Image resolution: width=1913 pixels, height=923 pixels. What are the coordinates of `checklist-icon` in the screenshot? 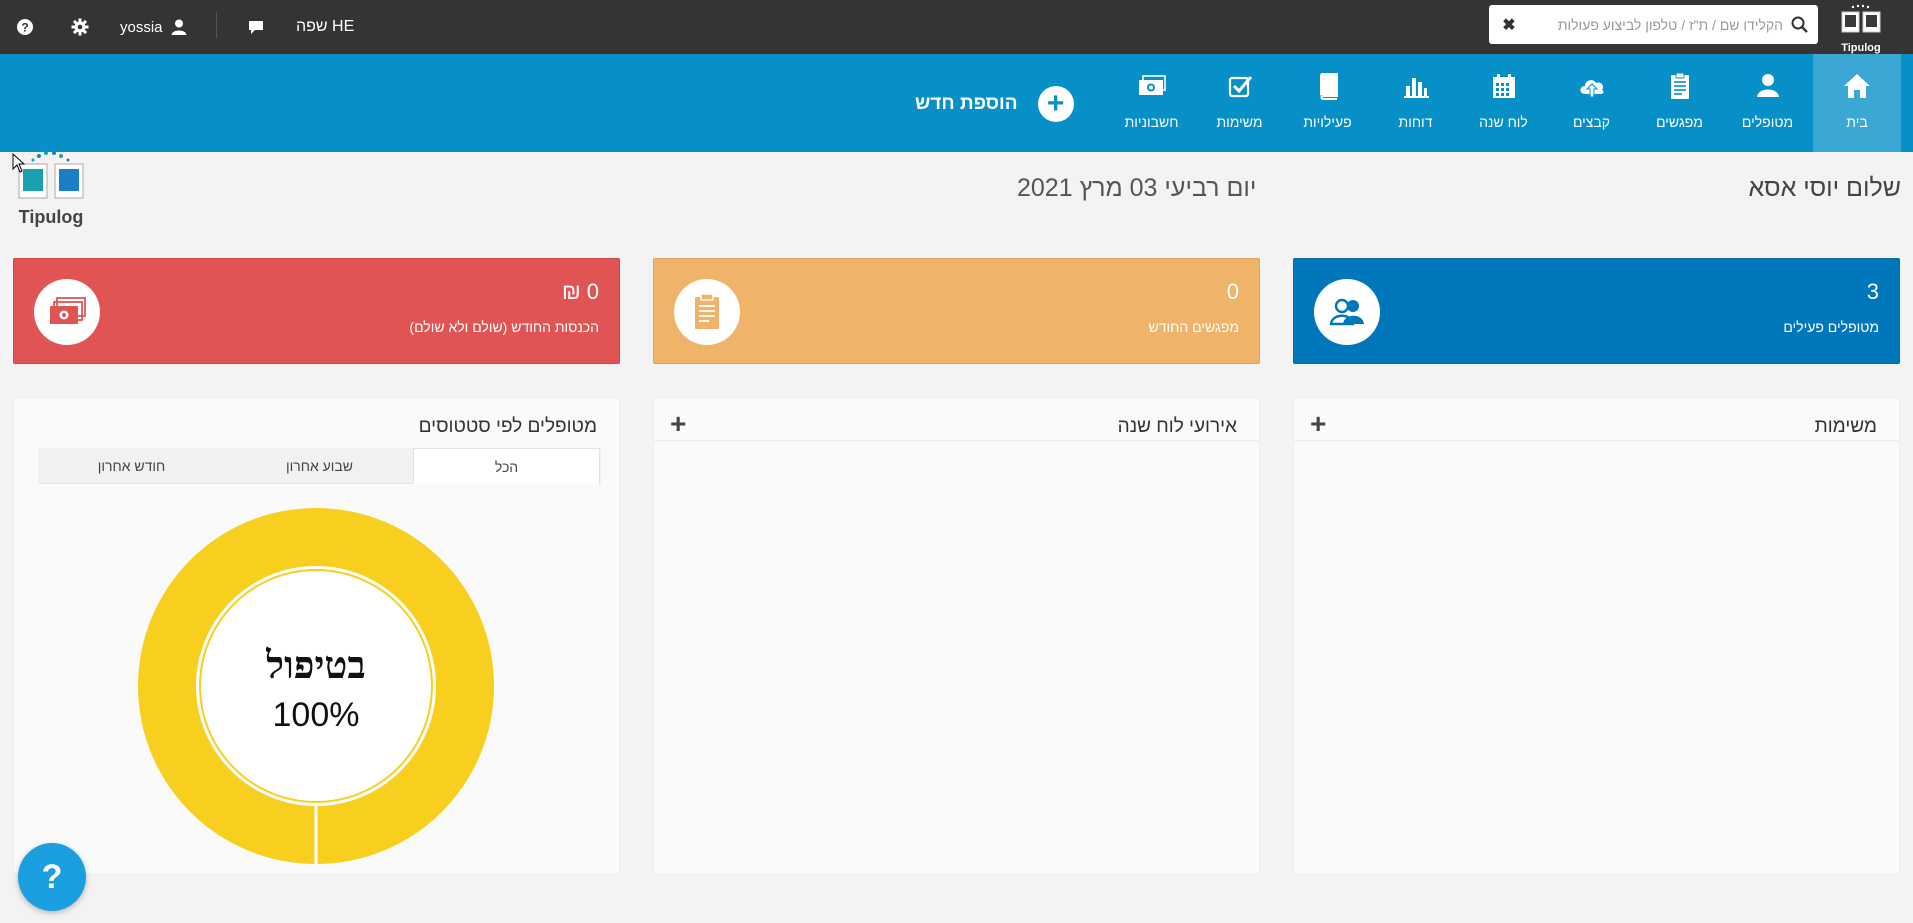 It's located at (1240, 87).